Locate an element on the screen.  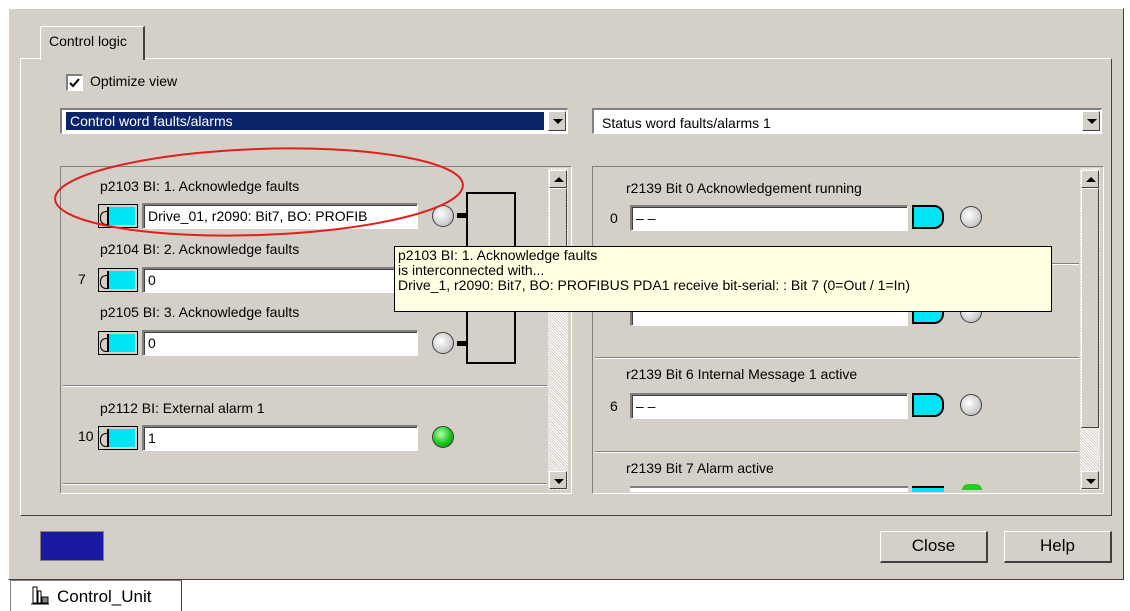
bit7-connector-clipped is located at coordinates (928, 489).